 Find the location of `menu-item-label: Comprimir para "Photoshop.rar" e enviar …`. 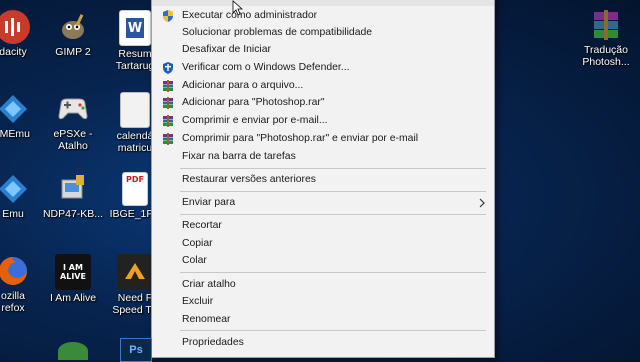

menu-item-label: Comprimir para "Photoshop.rar" e enviar … is located at coordinates (300, 138).